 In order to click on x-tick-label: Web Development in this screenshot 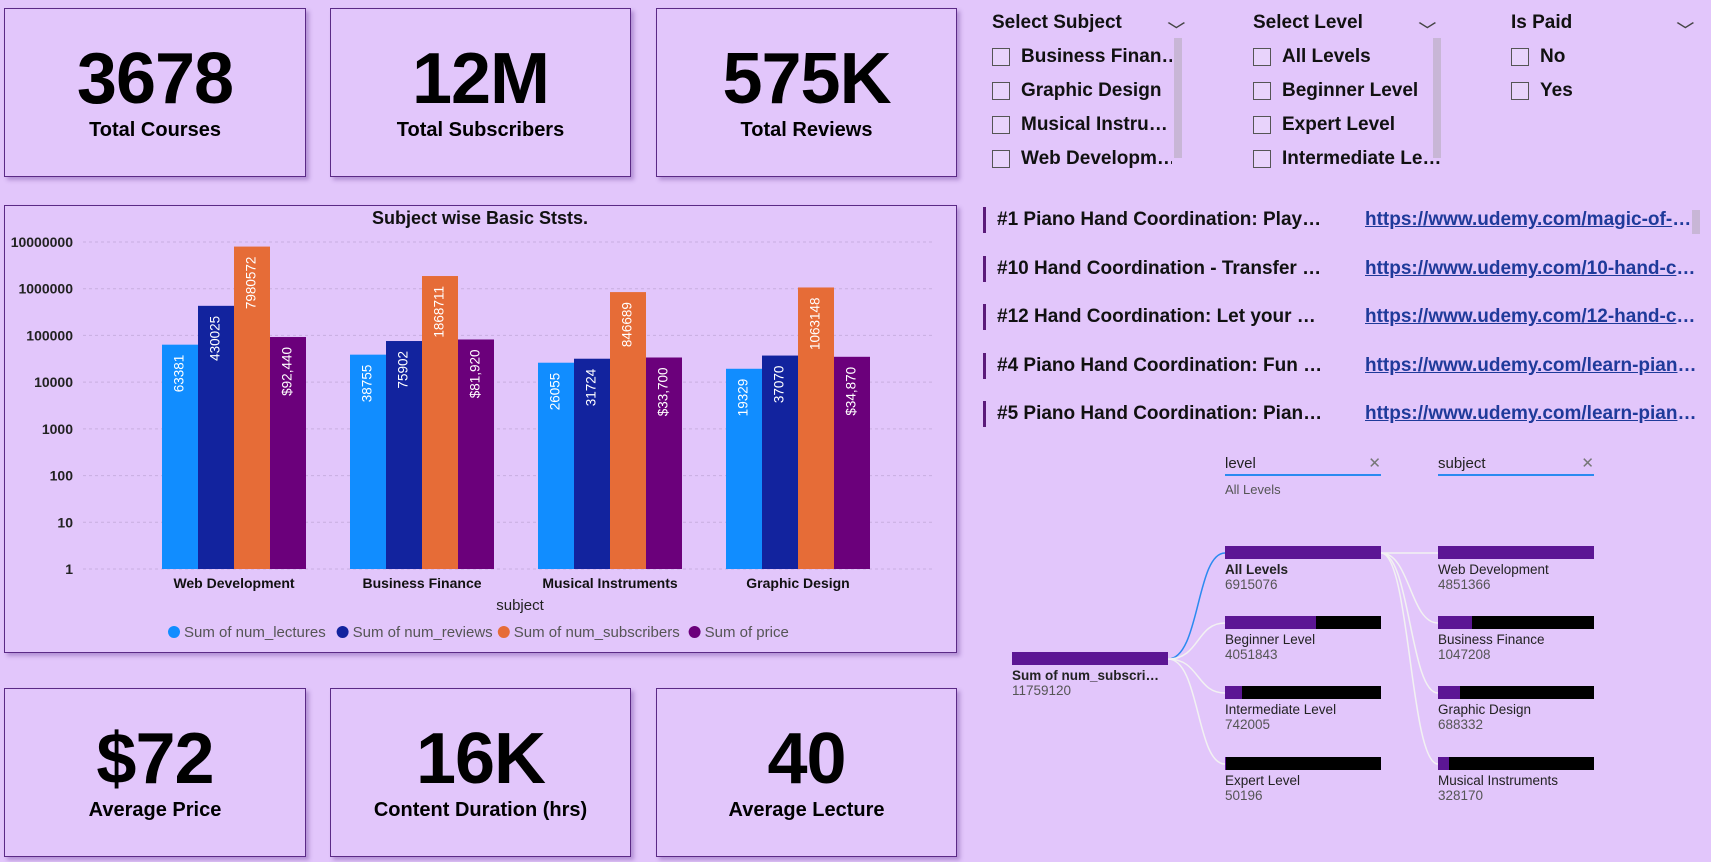, I will do `click(233, 583)`.